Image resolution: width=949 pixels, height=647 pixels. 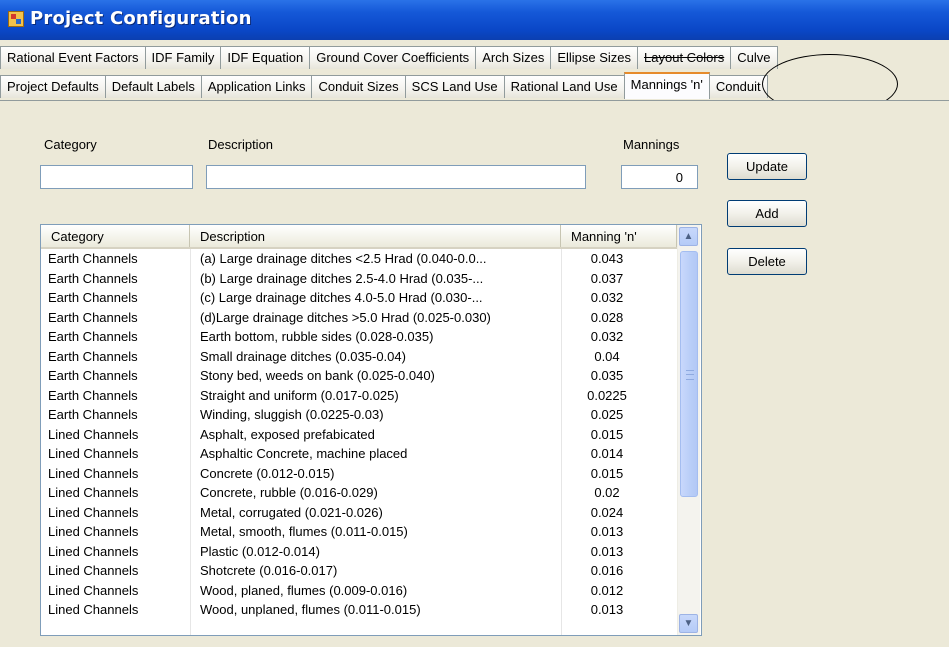 I want to click on cell-description: Wood, unplaned, flumes (0.011-0.015), so click(x=310, y=609).